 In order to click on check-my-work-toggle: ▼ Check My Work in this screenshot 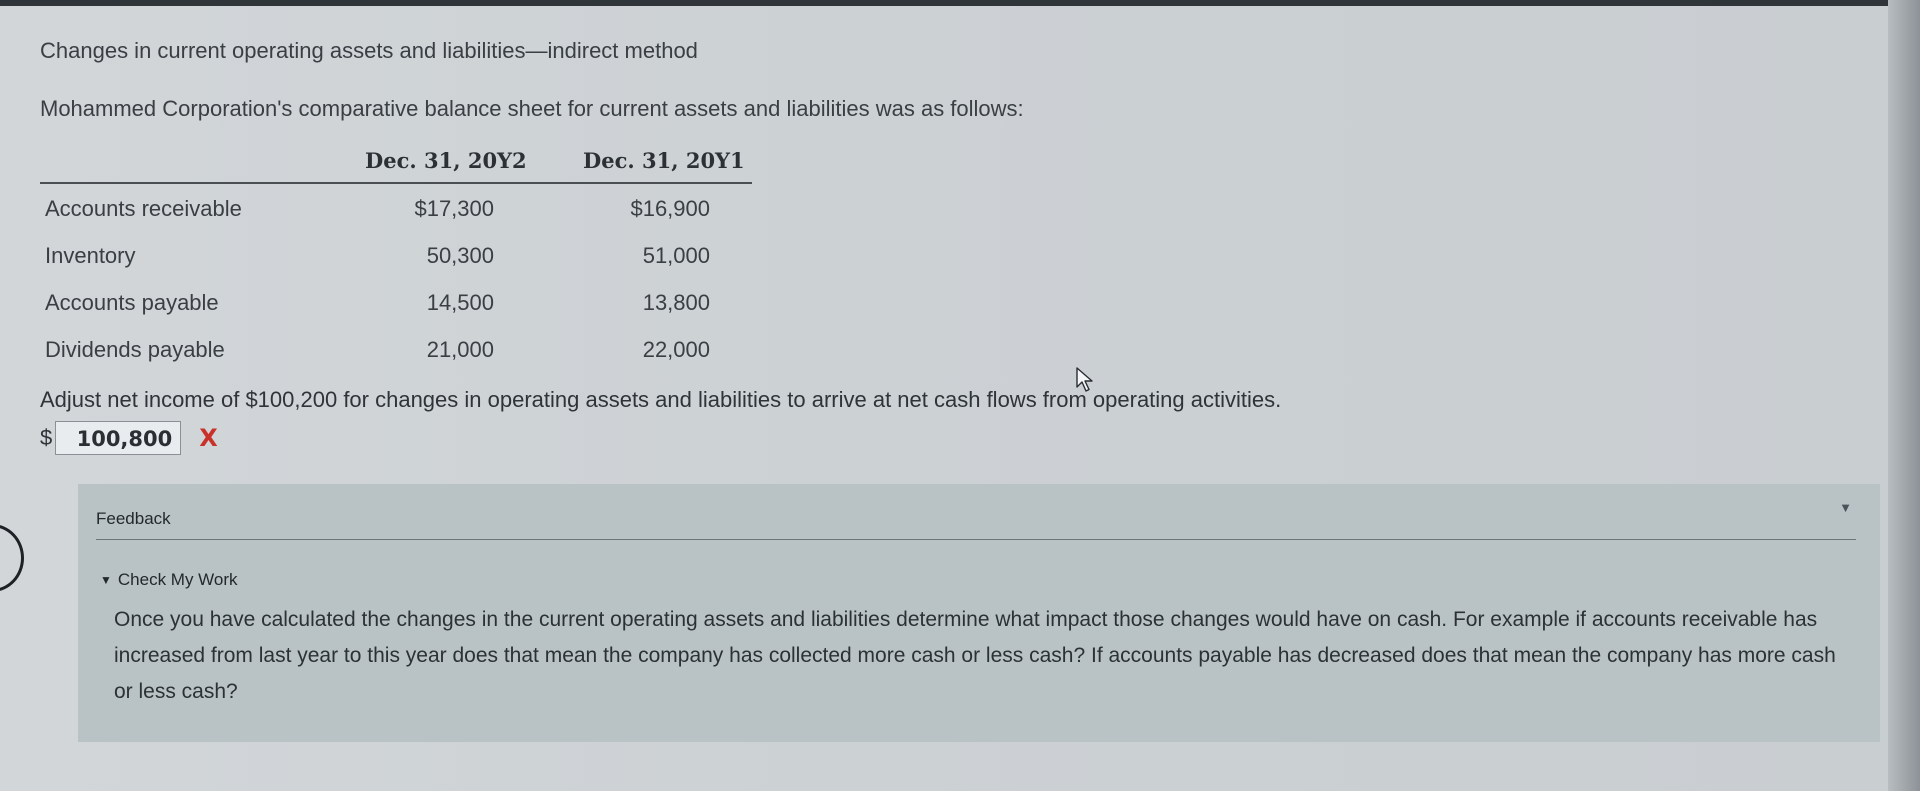, I will do `click(169, 580)`.